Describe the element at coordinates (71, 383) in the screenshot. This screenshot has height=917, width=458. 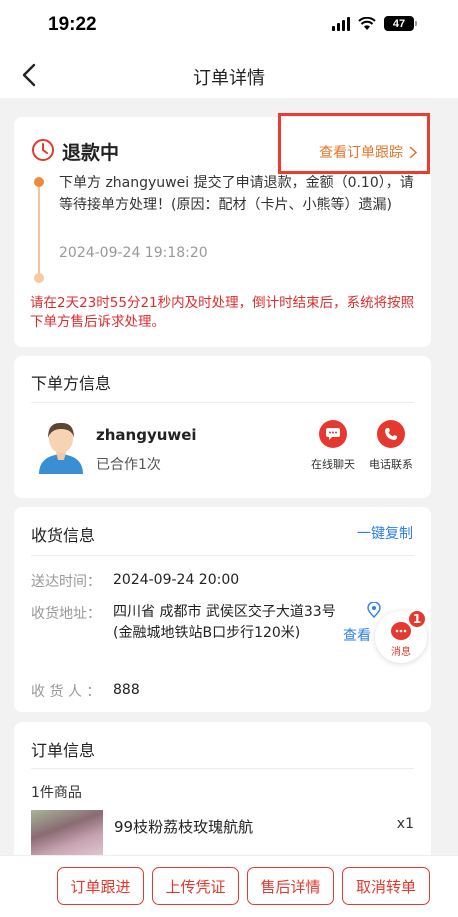
I see `section-title-buyer: 下单方信息` at that location.